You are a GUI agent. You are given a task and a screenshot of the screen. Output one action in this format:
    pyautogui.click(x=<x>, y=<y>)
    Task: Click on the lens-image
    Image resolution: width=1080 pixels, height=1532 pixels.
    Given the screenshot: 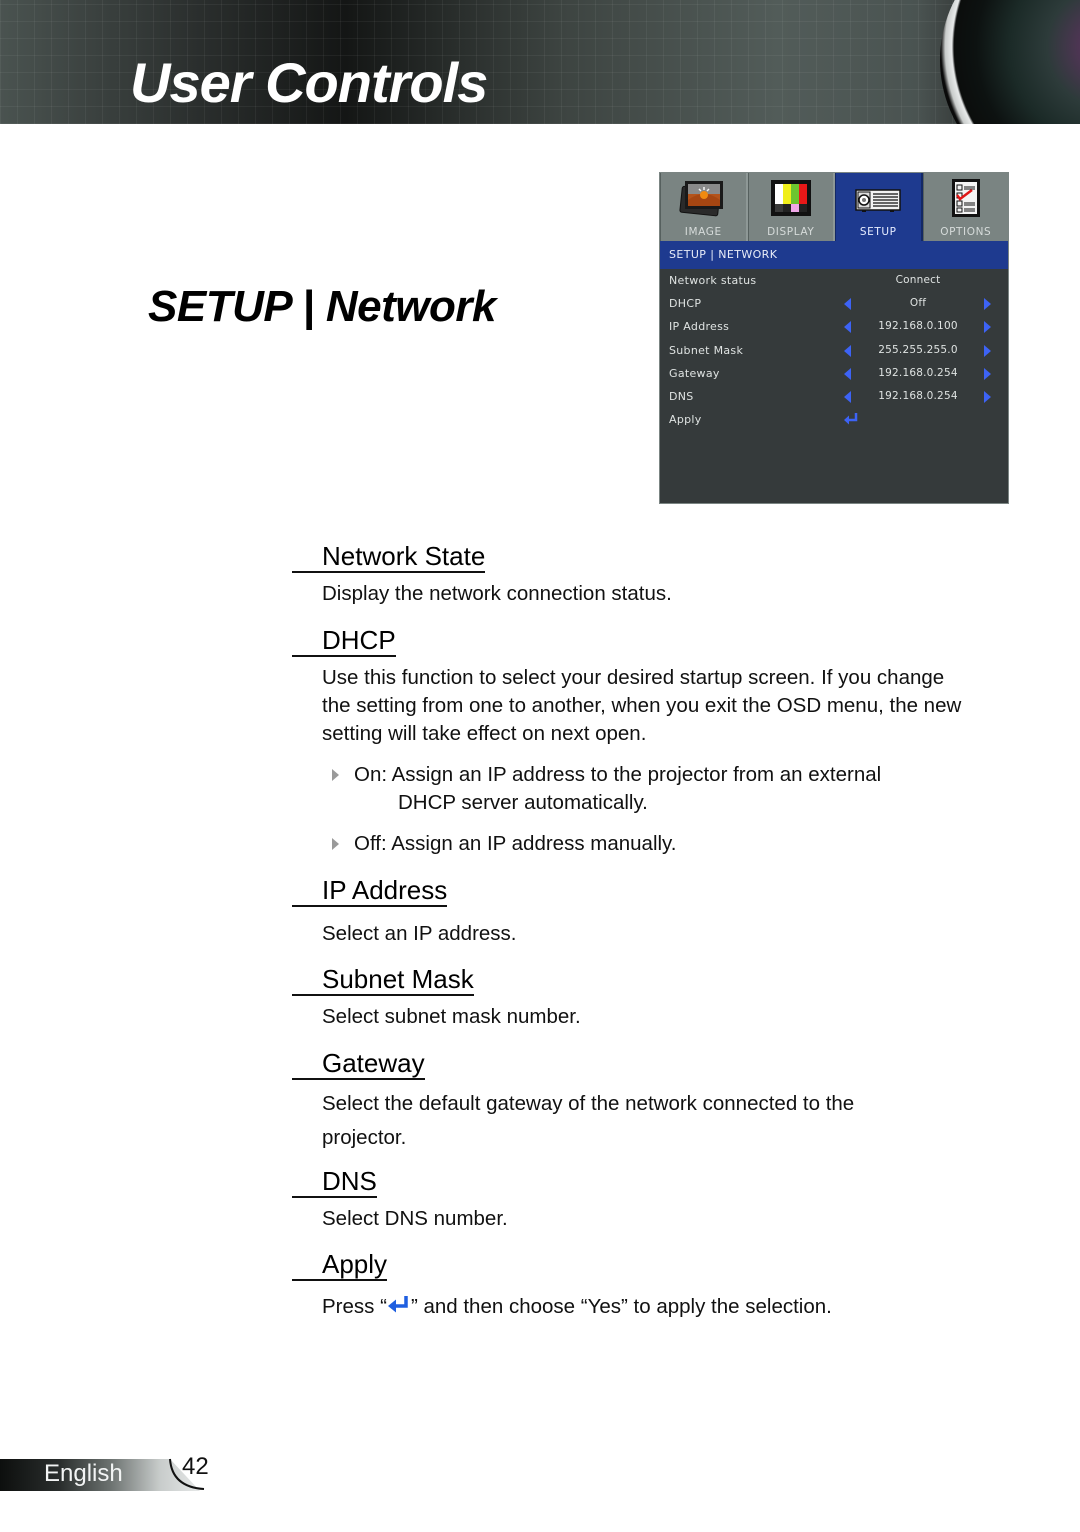 What is the action you would take?
    pyautogui.click(x=1010, y=62)
    